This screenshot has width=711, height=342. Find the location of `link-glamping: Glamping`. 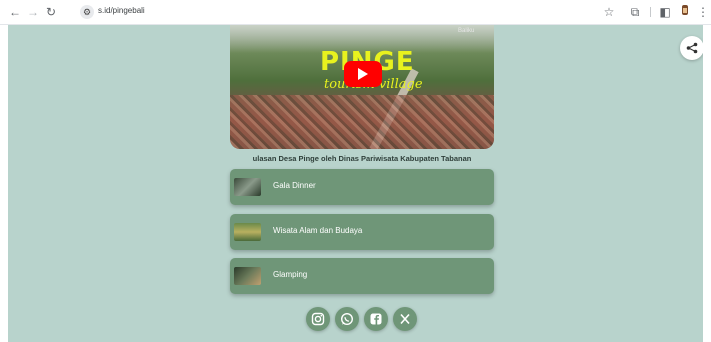

link-glamping: Glamping is located at coordinates (362, 276).